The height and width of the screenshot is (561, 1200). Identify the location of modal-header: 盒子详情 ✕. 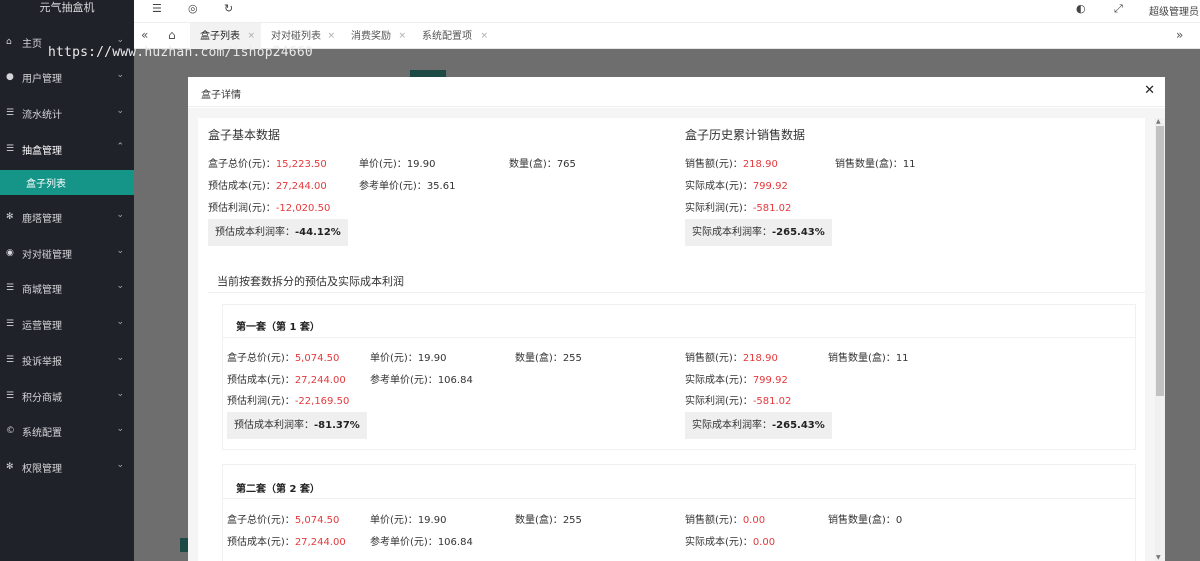
(676, 92).